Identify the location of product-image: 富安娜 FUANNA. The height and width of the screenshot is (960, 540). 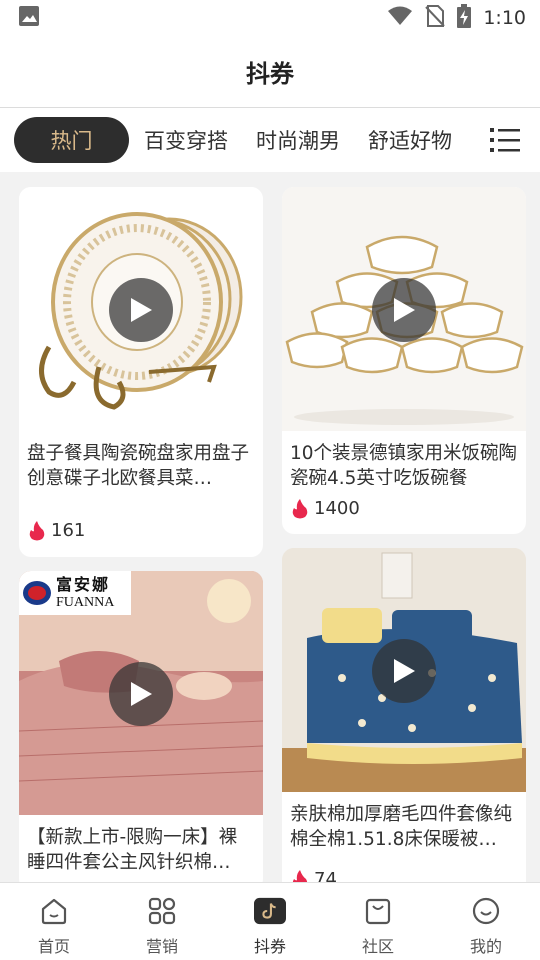
(141, 693).